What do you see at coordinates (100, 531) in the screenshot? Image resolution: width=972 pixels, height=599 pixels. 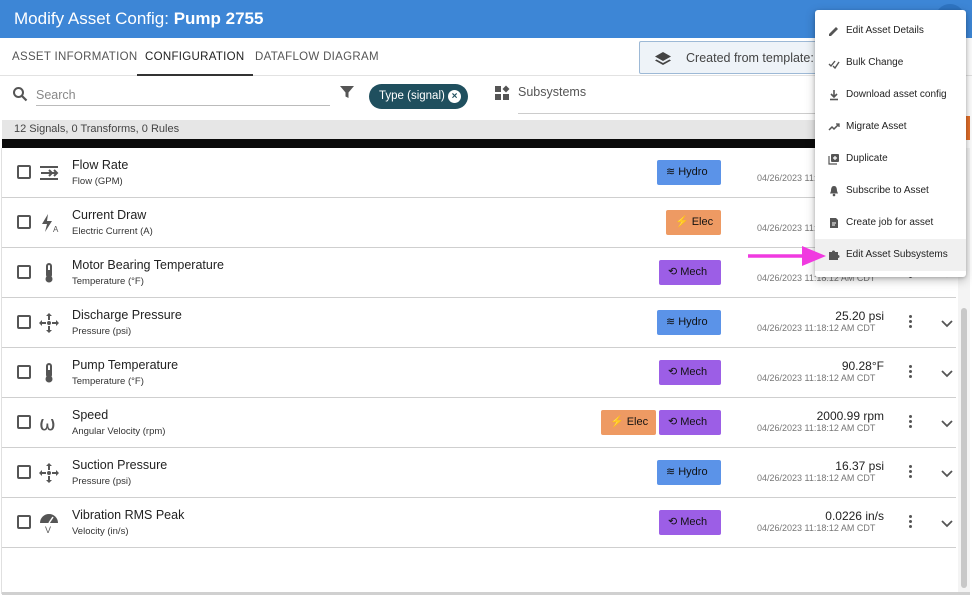 I see `signal-unit: Velocity (in/s)` at bounding box center [100, 531].